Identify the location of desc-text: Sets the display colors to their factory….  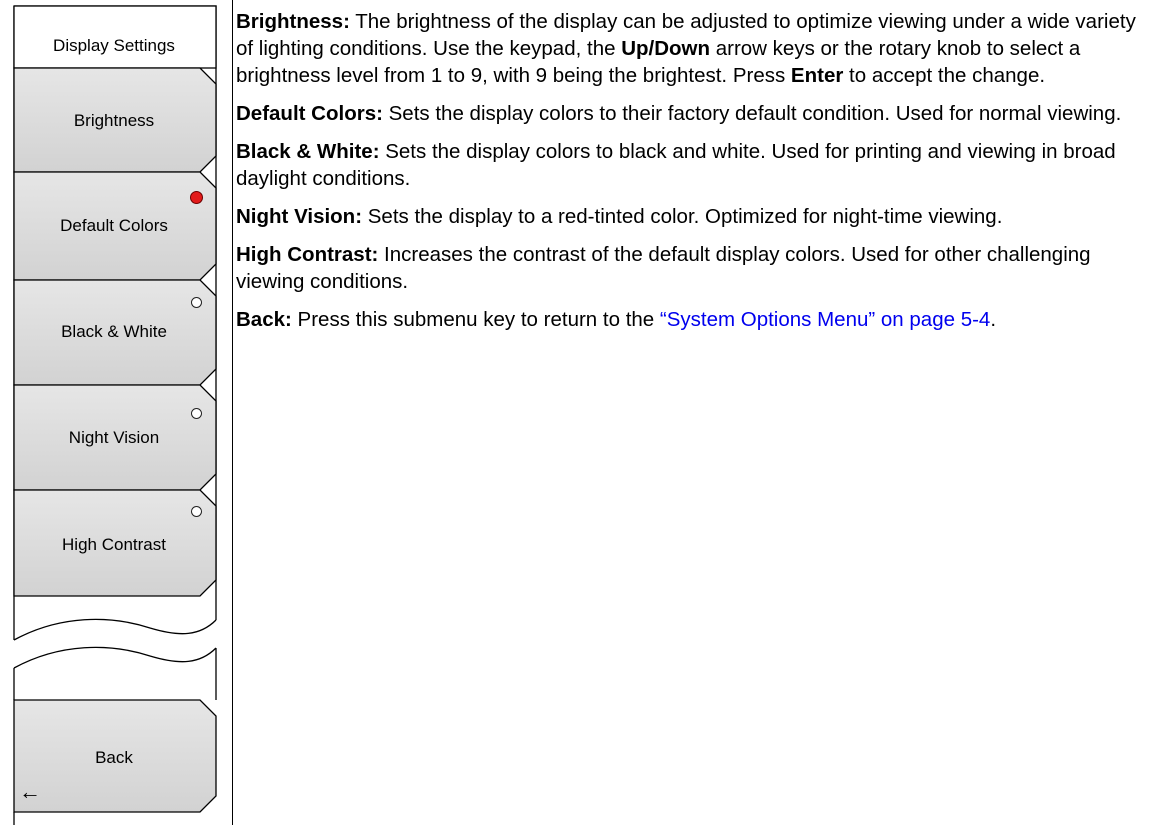
(752, 113).